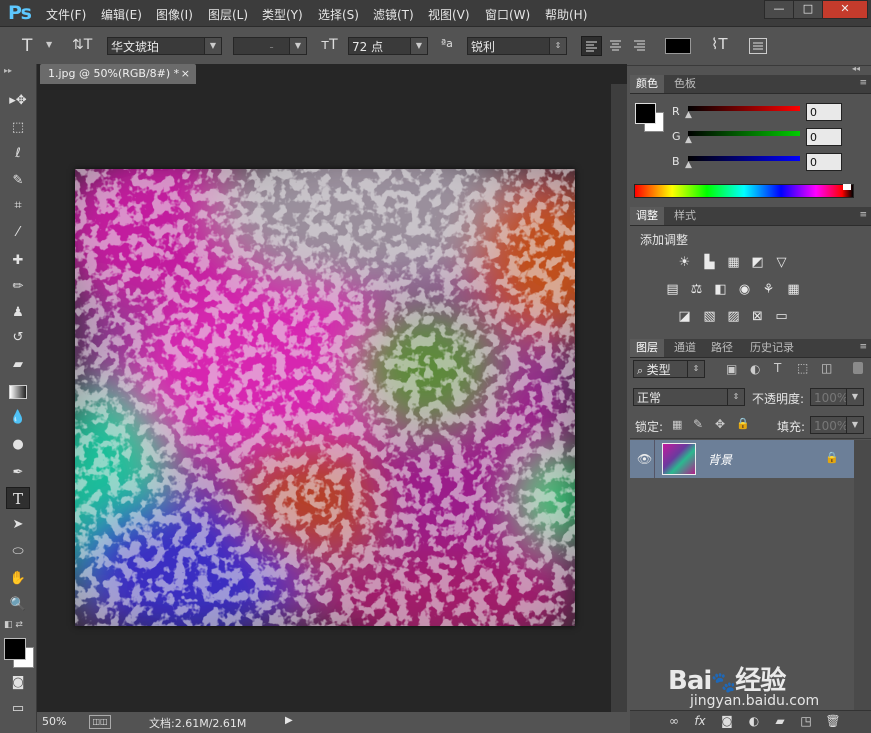  What do you see at coordinates (847, 187) in the screenshot?
I see `white-swatch` at bounding box center [847, 187].